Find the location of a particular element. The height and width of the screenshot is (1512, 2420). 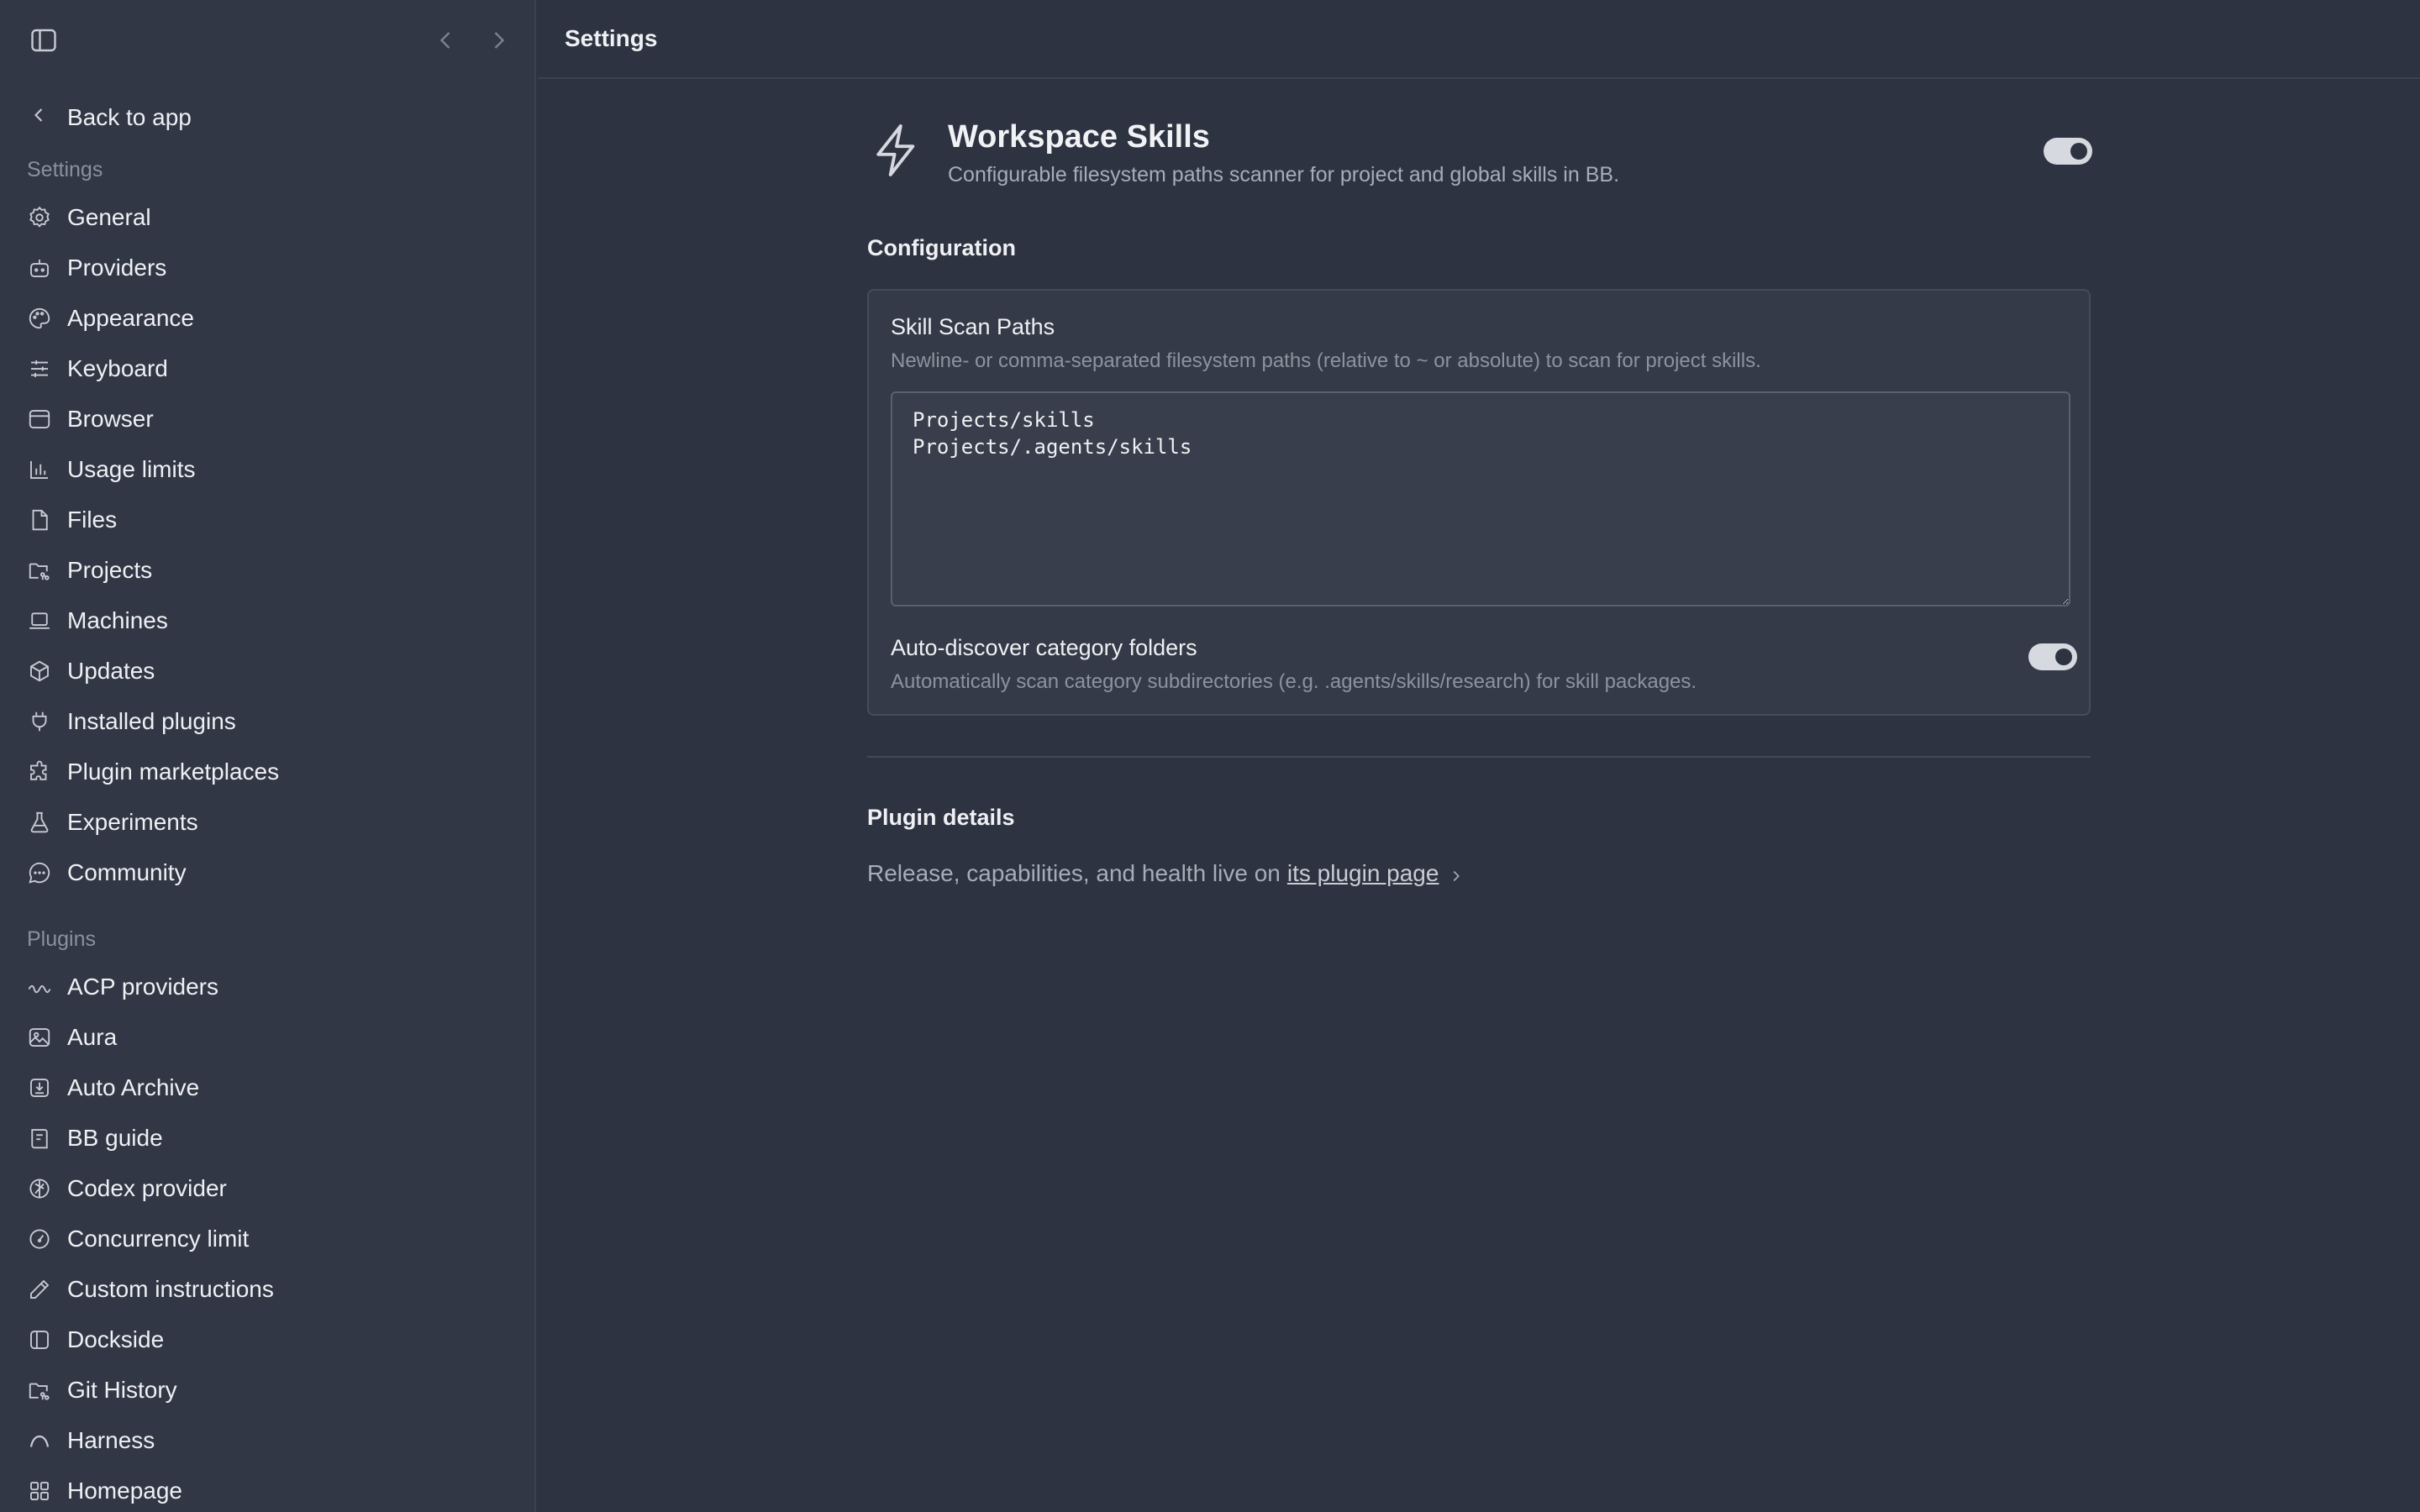

arc-icon is located at coordinates (39, 1440).